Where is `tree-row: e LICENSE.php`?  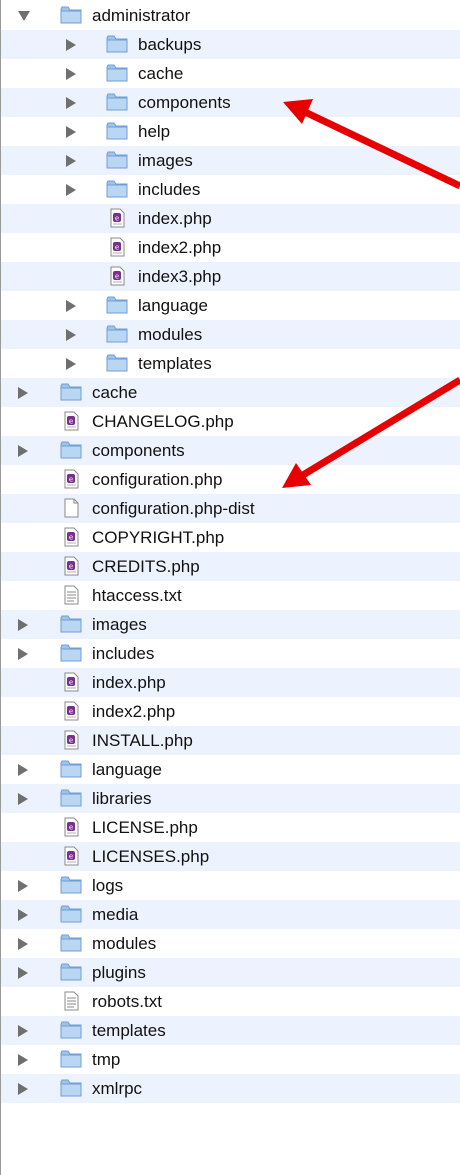
tree-row: e LICENSE.php is located at coordinates (230, 827).